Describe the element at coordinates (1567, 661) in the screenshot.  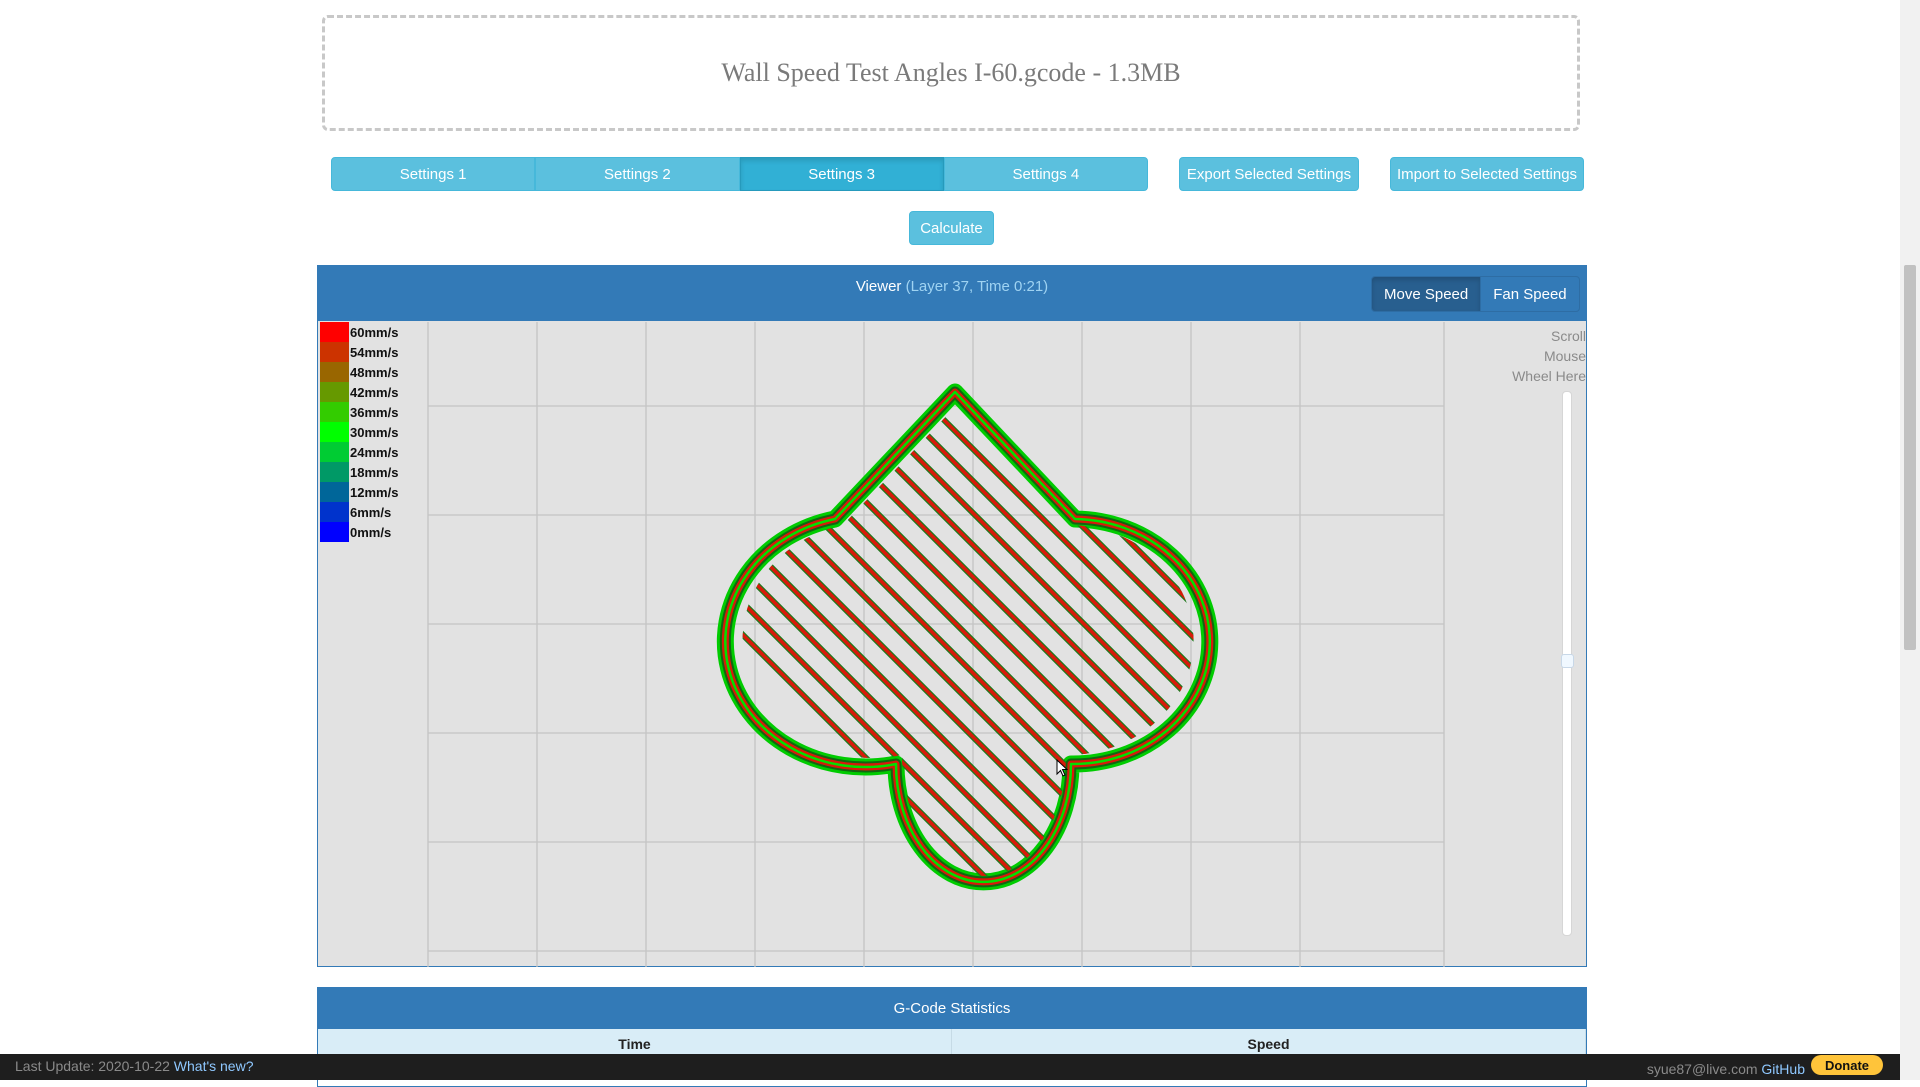
I see `layer-slider-handle` at that location.